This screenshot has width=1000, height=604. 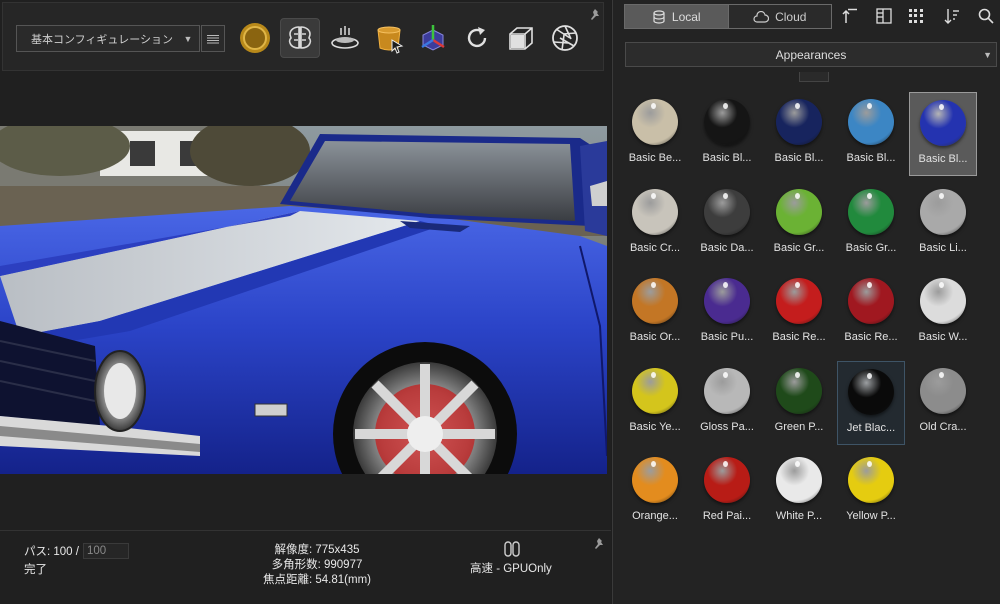 I want to click on category-dropdown: Appearances ▼, so click(x=811, y=54).